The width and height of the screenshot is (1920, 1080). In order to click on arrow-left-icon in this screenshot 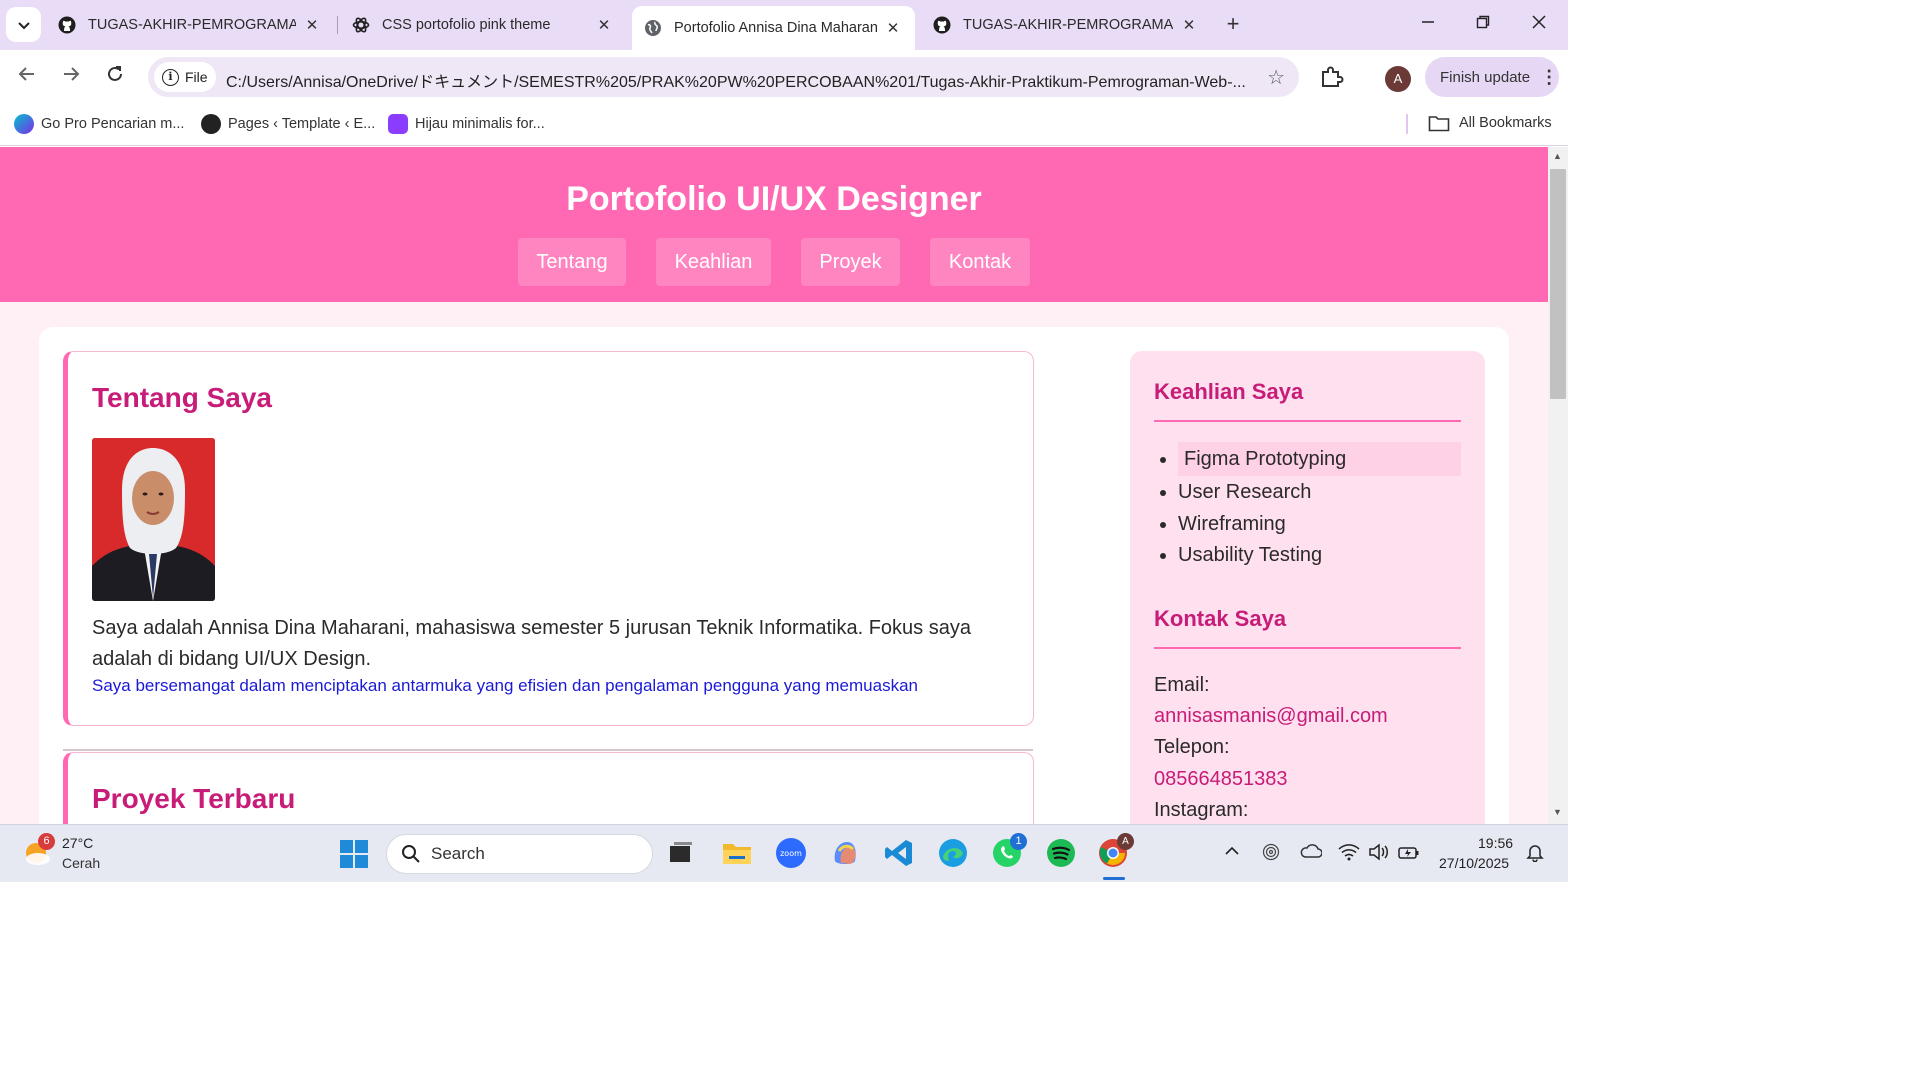, I will do `click(26, 74)`.